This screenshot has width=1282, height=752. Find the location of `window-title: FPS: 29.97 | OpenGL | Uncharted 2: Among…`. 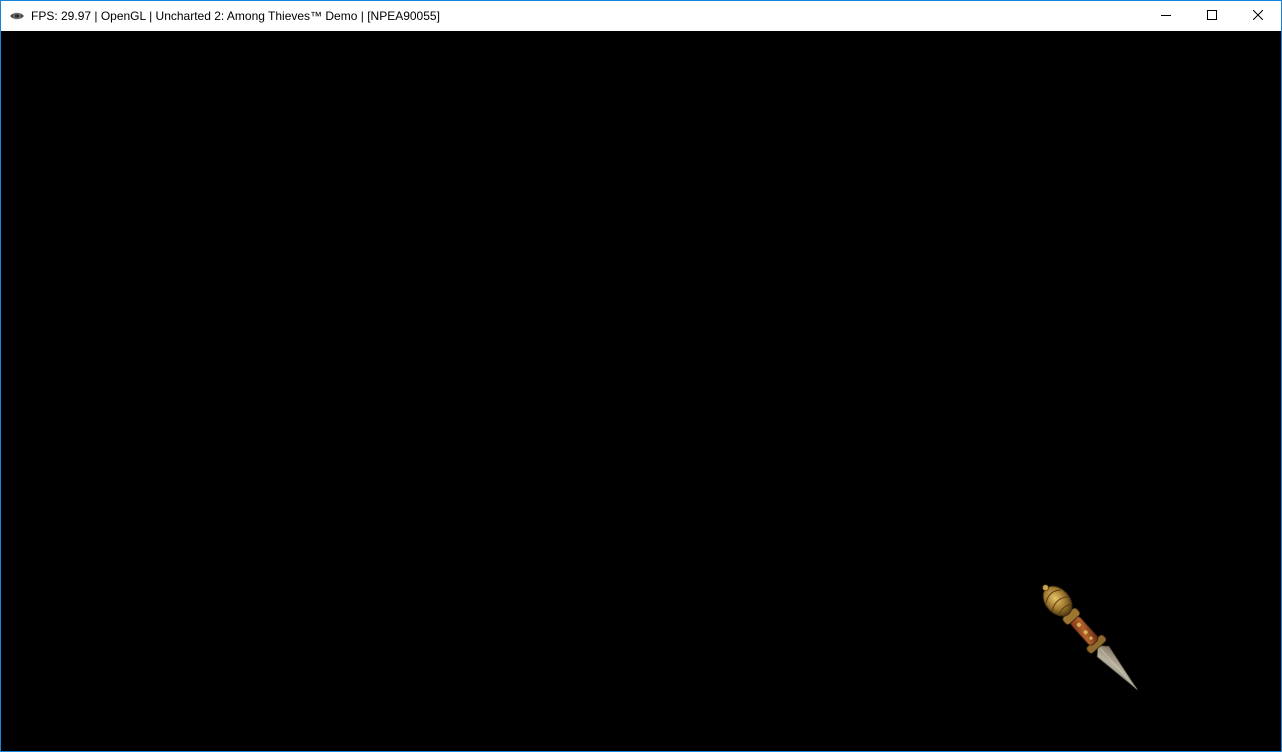

window-title: FPS: 29.97 | OpenGL | Uncharted 2: Among… is located at coordinates (235, 16).